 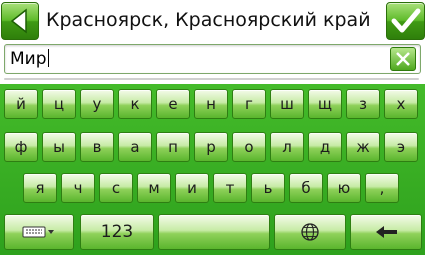 I want to click on key-ф: ф, so click(x=21, y=147).